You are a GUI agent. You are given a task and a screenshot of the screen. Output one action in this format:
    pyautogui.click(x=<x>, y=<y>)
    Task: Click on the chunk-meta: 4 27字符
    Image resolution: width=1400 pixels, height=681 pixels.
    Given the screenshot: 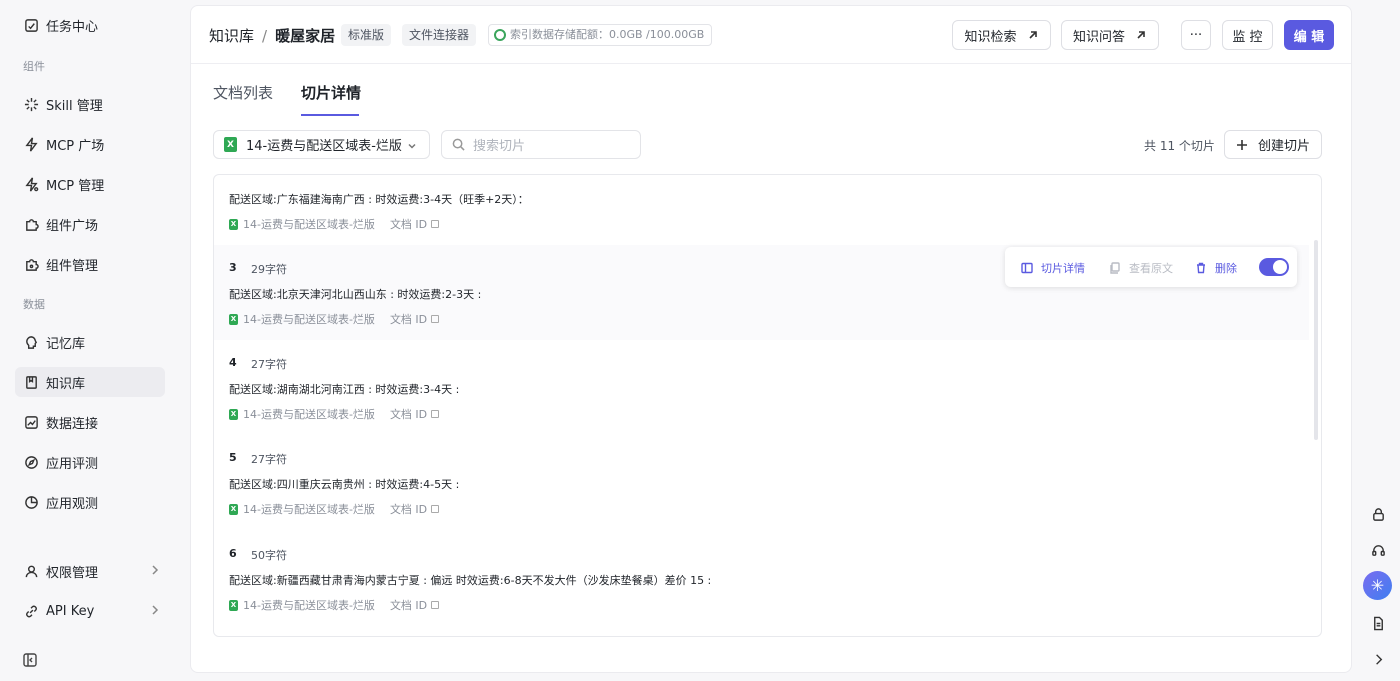 What is the action you would take?
    pyautogui.click(x=258, y=364)
    